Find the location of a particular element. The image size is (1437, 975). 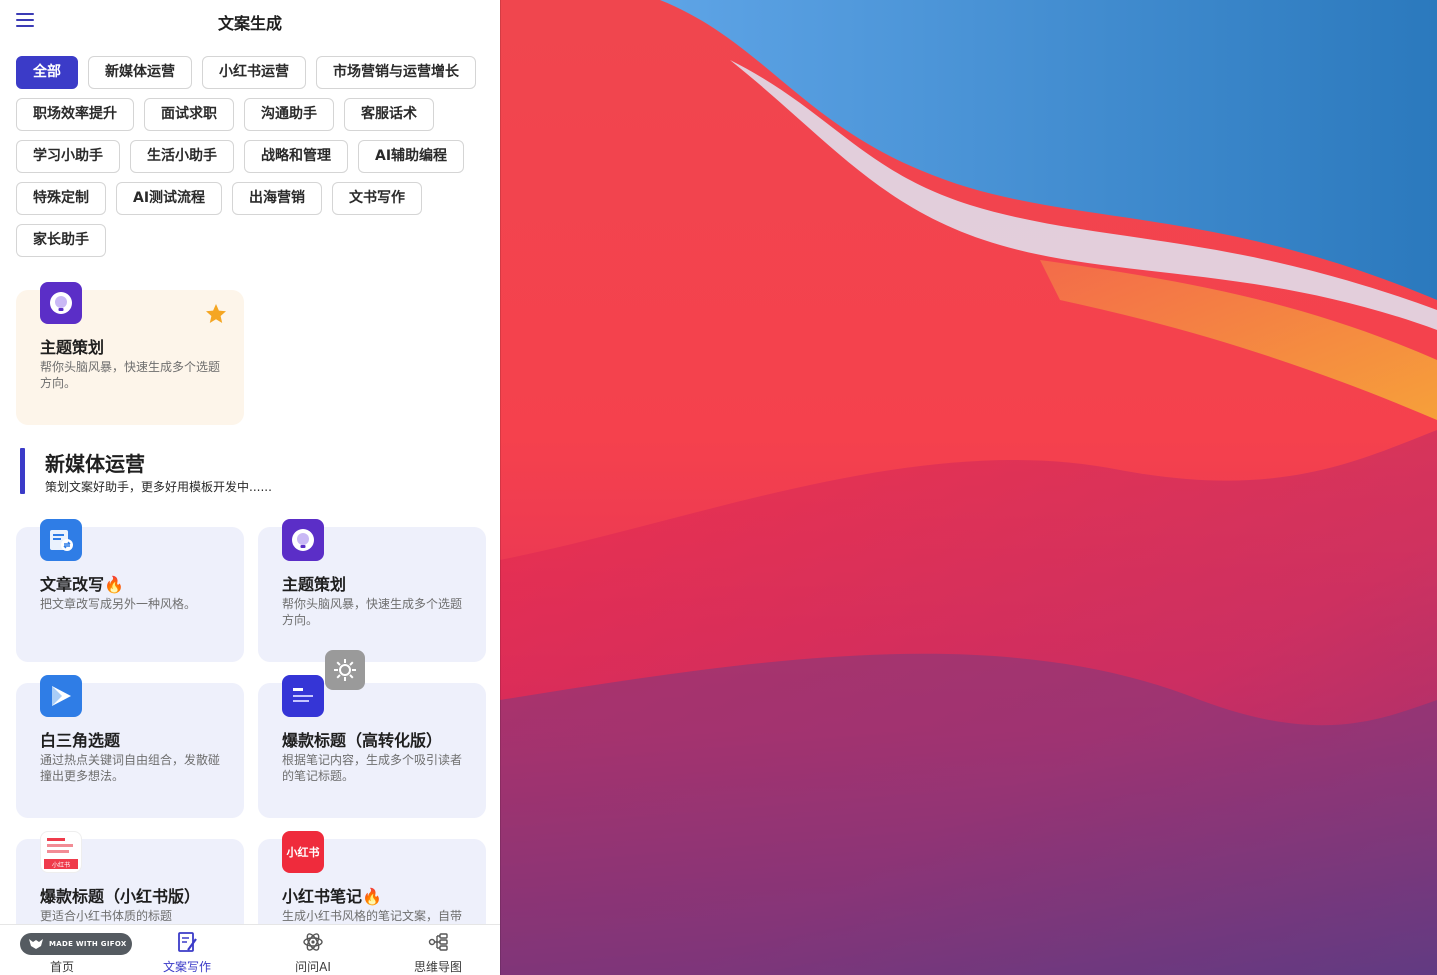

card-description: 根据笔记内容，生成多个吸引读者的笔记标题。 is located at coordinates (372, 768).